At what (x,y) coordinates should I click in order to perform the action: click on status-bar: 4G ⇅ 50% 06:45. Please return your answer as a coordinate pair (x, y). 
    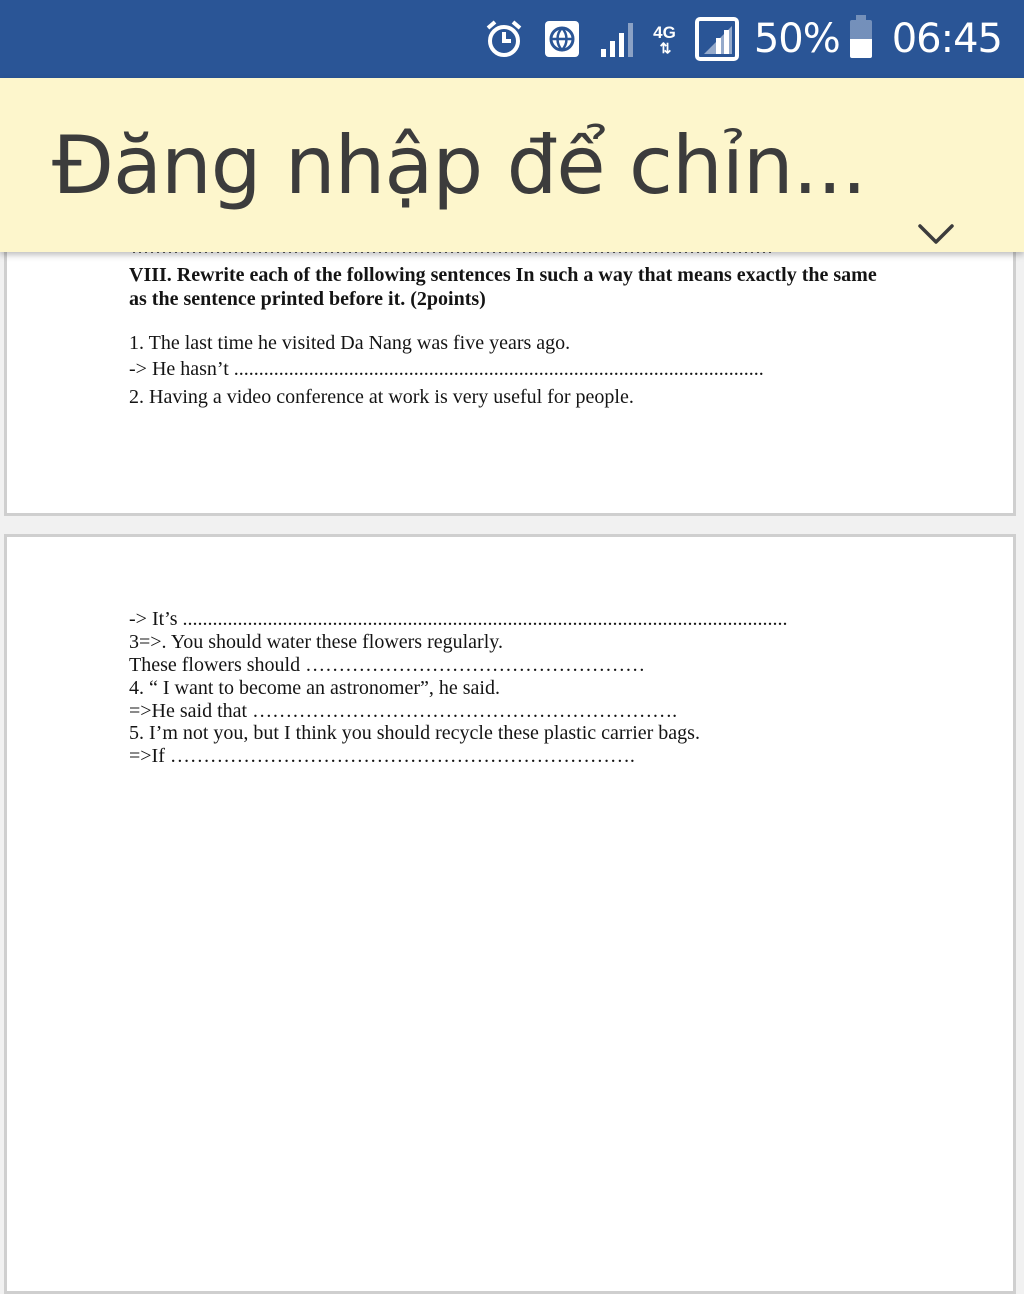
    Looking at the image, I should click on (512, 39).